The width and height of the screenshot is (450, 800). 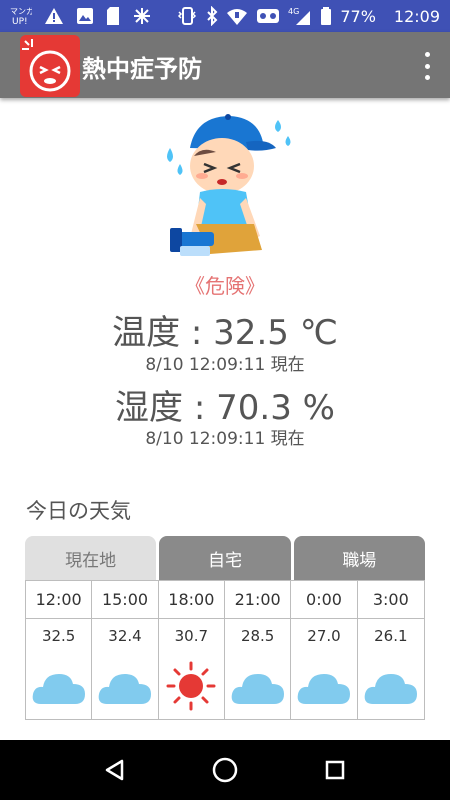 I want to click on forecast-time: 12:00, so click(x=59, y=600).